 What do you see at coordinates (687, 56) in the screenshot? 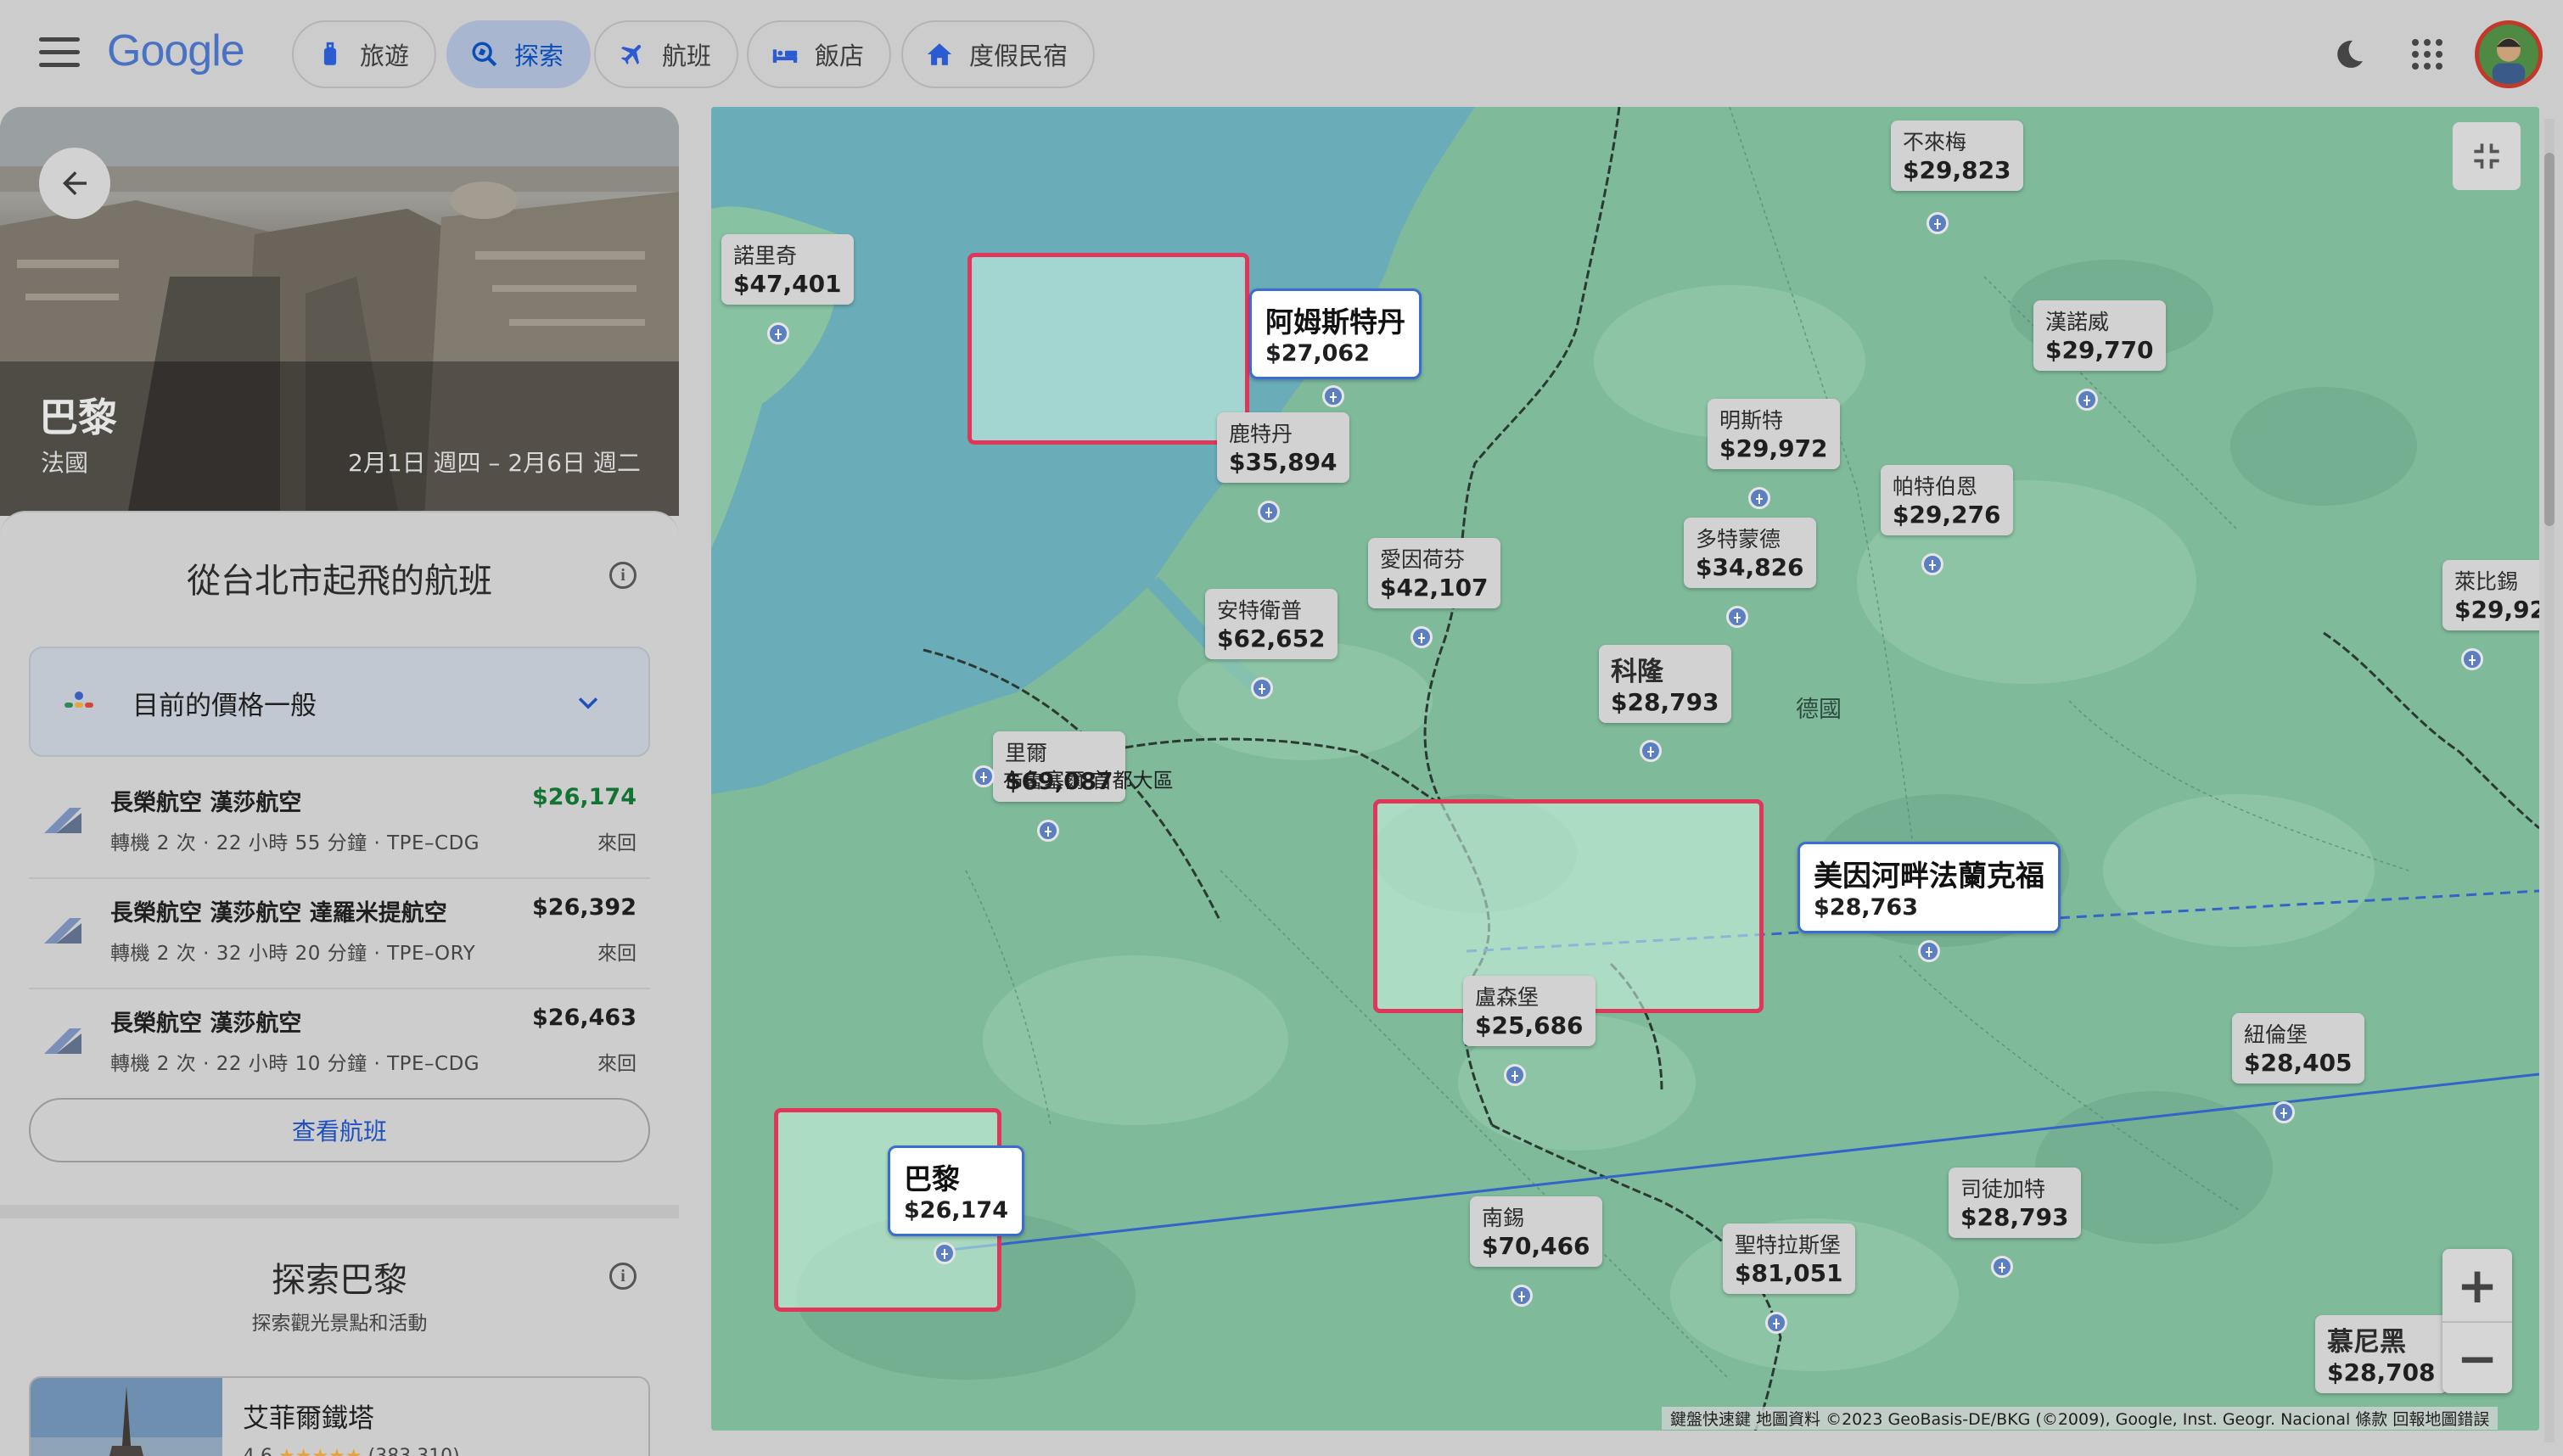
I see `tab-flights-label: 航班` at bounding box center [687, 56].